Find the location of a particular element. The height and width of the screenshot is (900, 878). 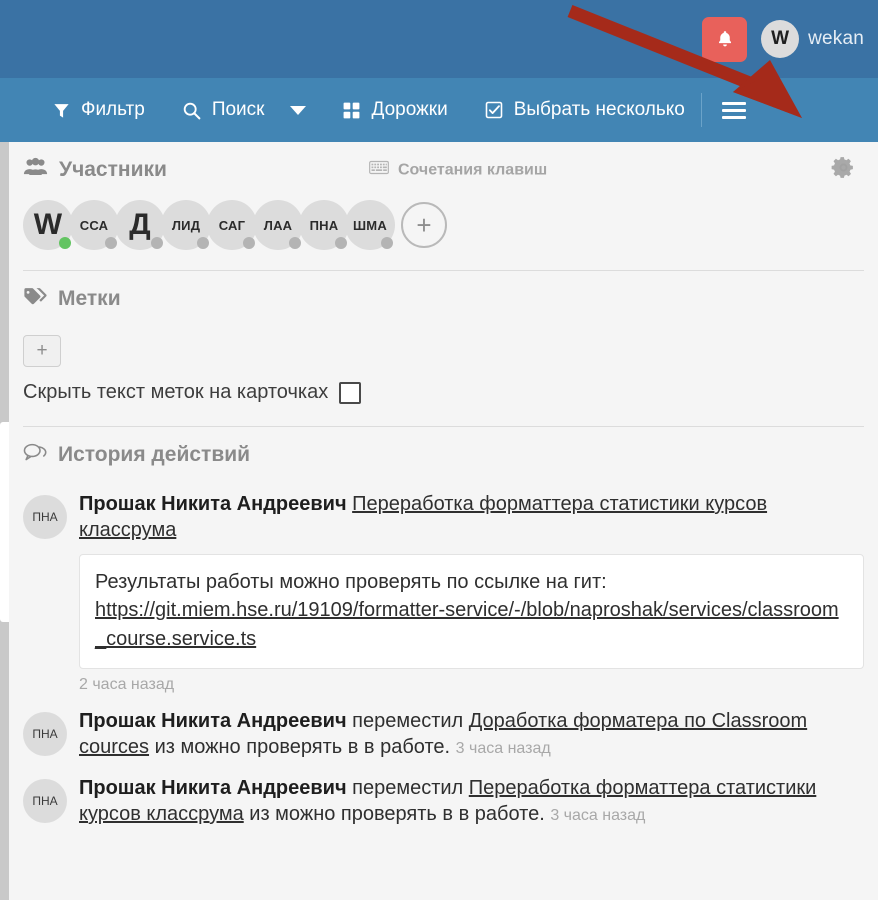

member-avatar: ШМА is located at coordinates (370, 225).